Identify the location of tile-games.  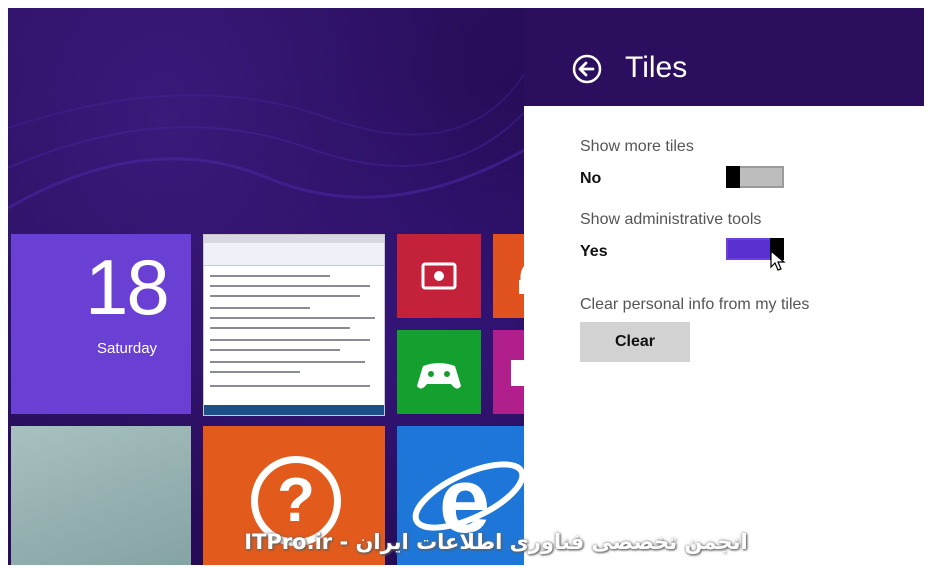
(439, 372).